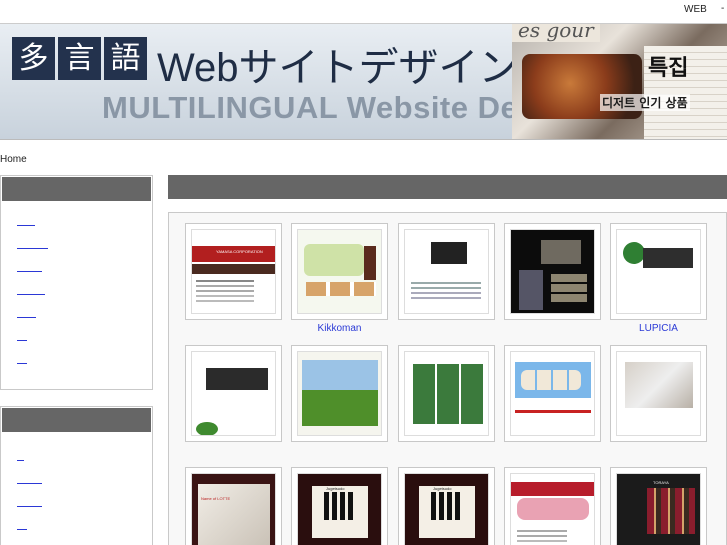 The image size is (727, 545). Describe the element at coordinates (553, 411) in the screenshot. I see `screenshot-divider` at that location.